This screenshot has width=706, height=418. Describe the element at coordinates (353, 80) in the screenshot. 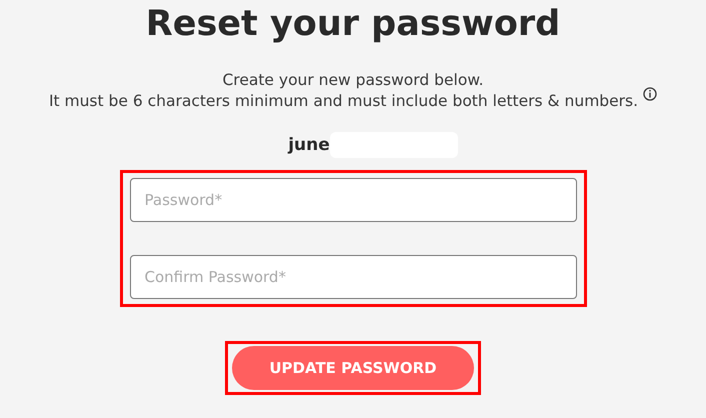

I see `instruction-text: Create your new password below.` at that location.